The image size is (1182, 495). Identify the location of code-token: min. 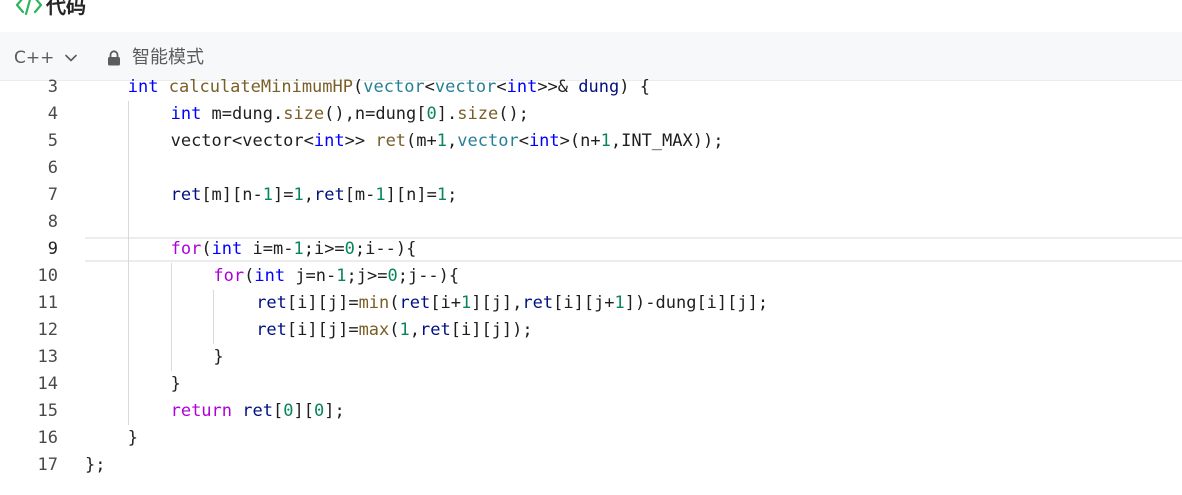
(374, 303).